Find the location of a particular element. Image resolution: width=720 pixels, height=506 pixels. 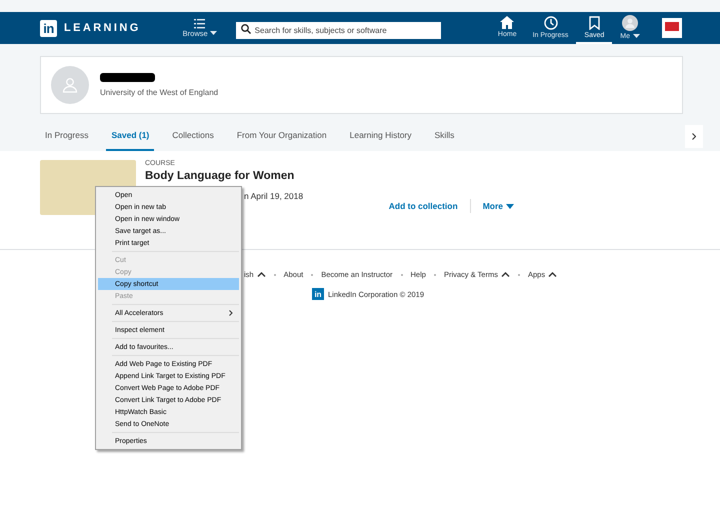

add-to-collection-link: Add to collection is located at coordinates (423, 206).